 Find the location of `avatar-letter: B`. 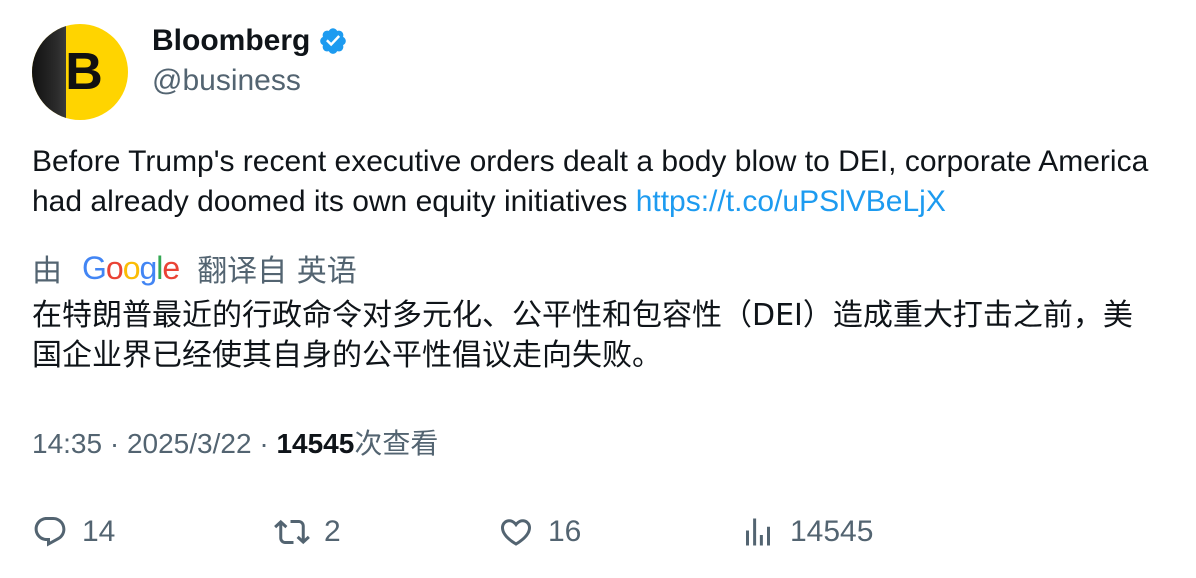

avatar-letter: B is located at coordinates (84, 72).